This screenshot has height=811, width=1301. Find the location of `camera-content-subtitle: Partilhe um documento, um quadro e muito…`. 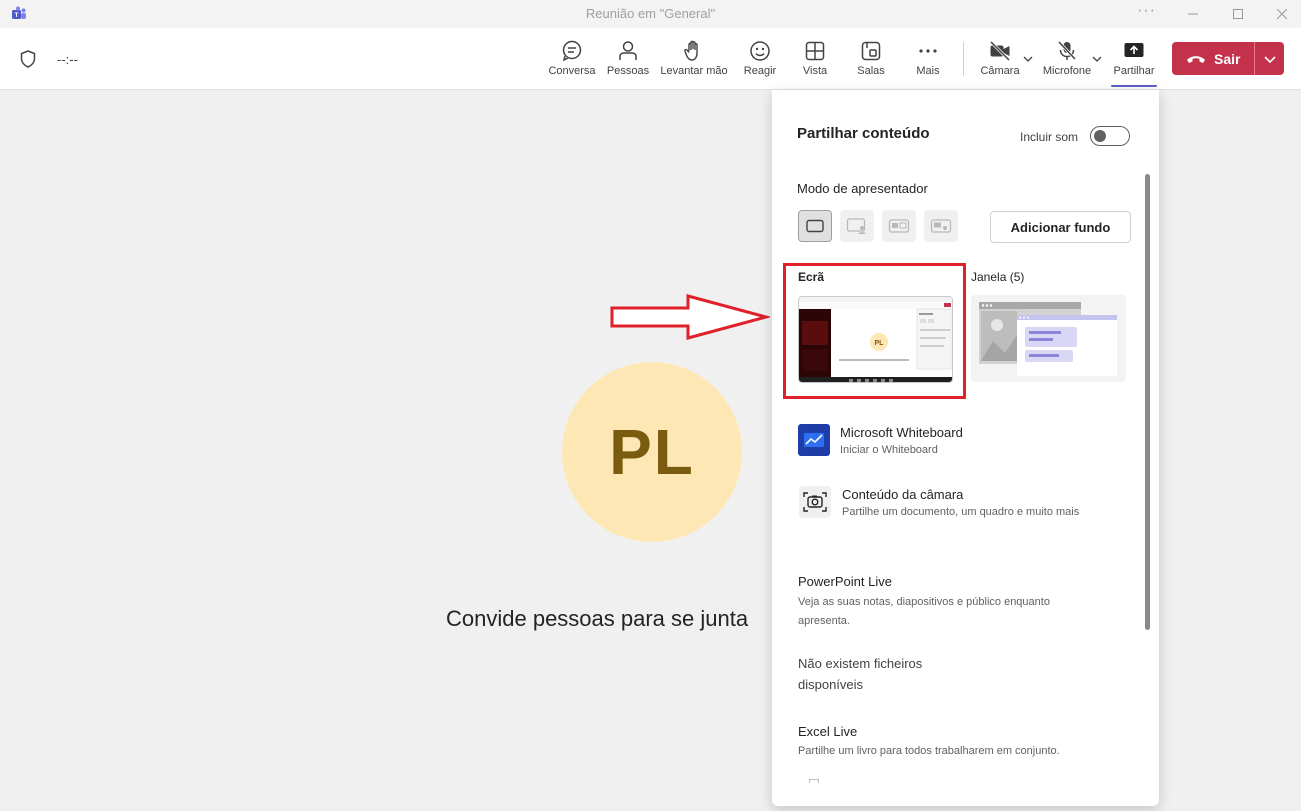

camera-content-subtitle: Partilhe um documento, um quadro e muito… is located at coordinates (961, 512).